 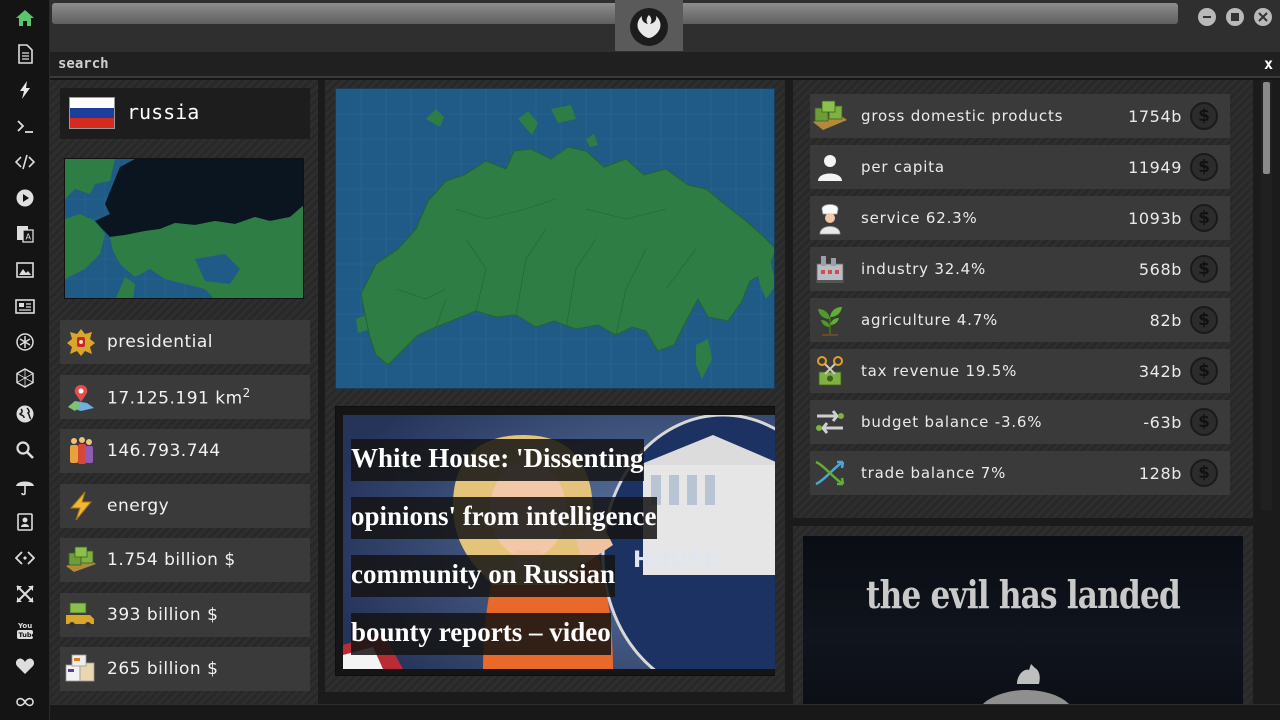 I want to click on econ-label: trade balance 7%, so click(x=934, y=473).